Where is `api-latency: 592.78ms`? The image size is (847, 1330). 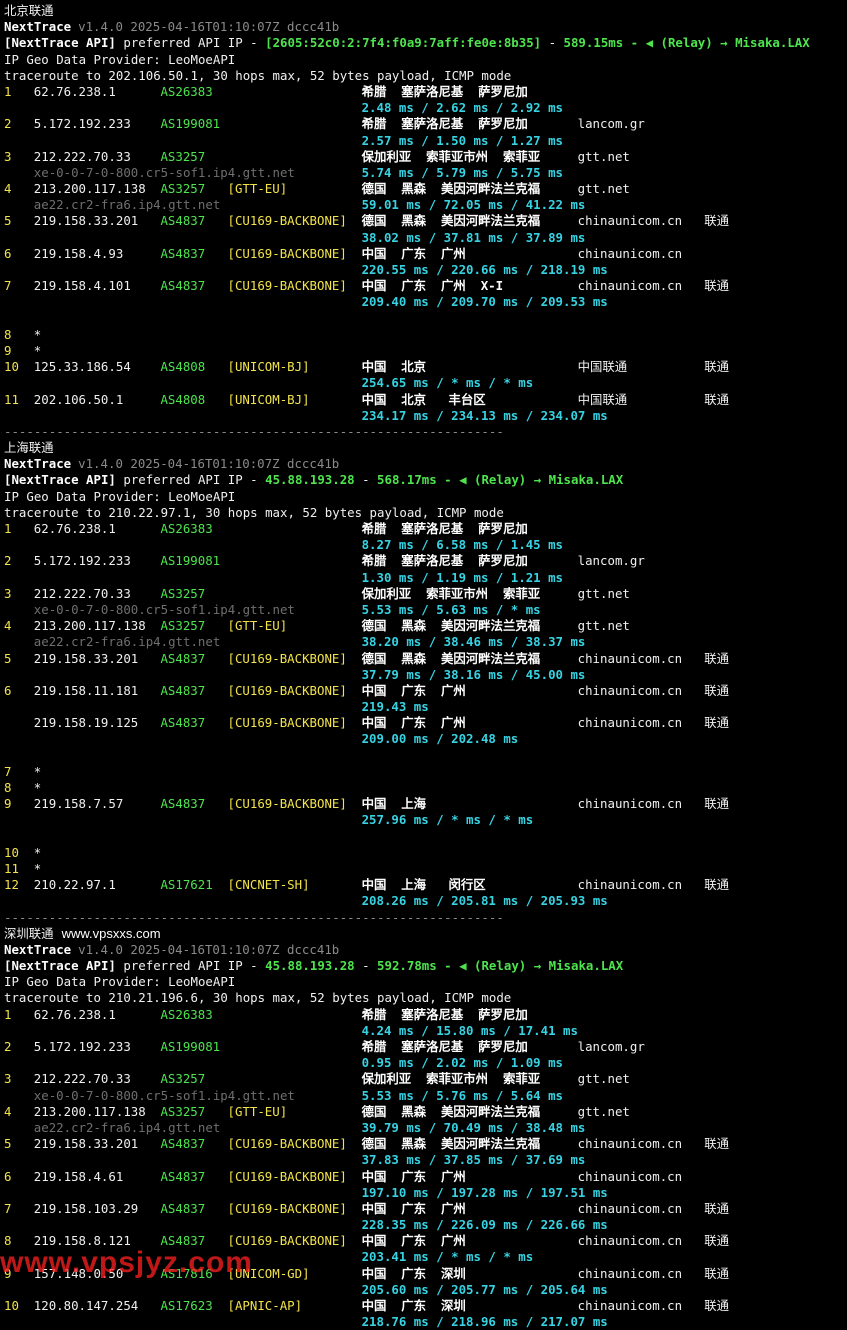
api-latency: 592.78ms is located at coordinates (407, 966).